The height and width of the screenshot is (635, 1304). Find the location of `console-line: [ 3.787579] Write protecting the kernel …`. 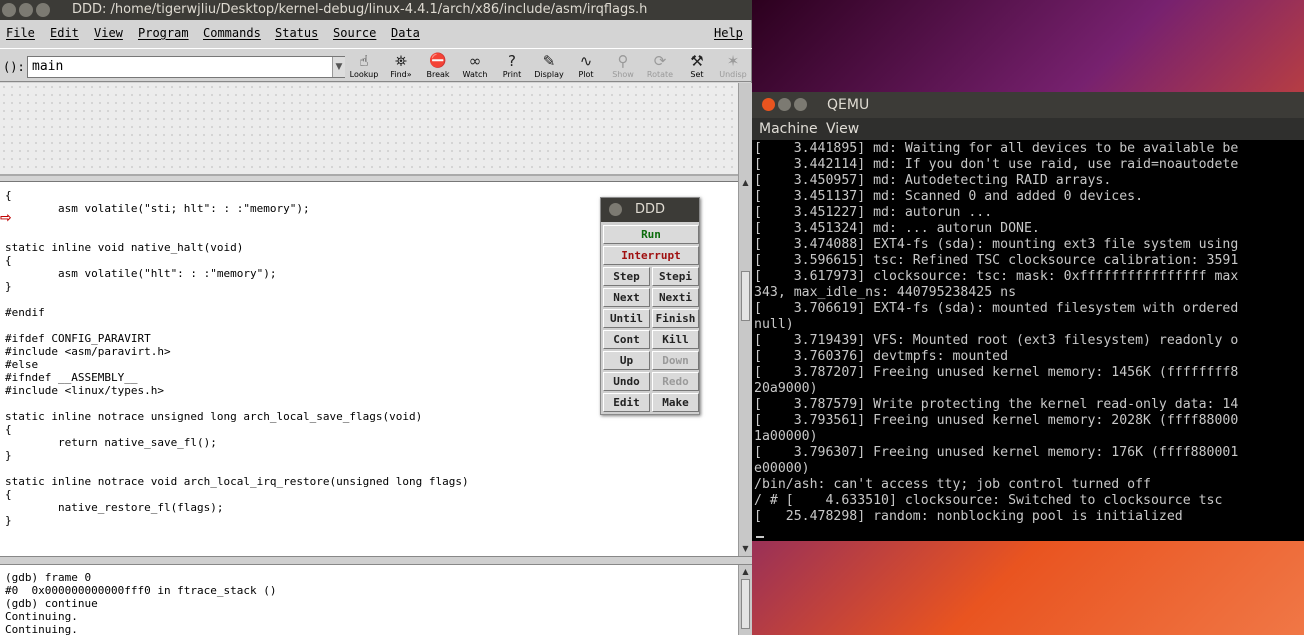

console-line: [ 3.787579] Write protecting the kernel … is located at coordinates (996, 404).